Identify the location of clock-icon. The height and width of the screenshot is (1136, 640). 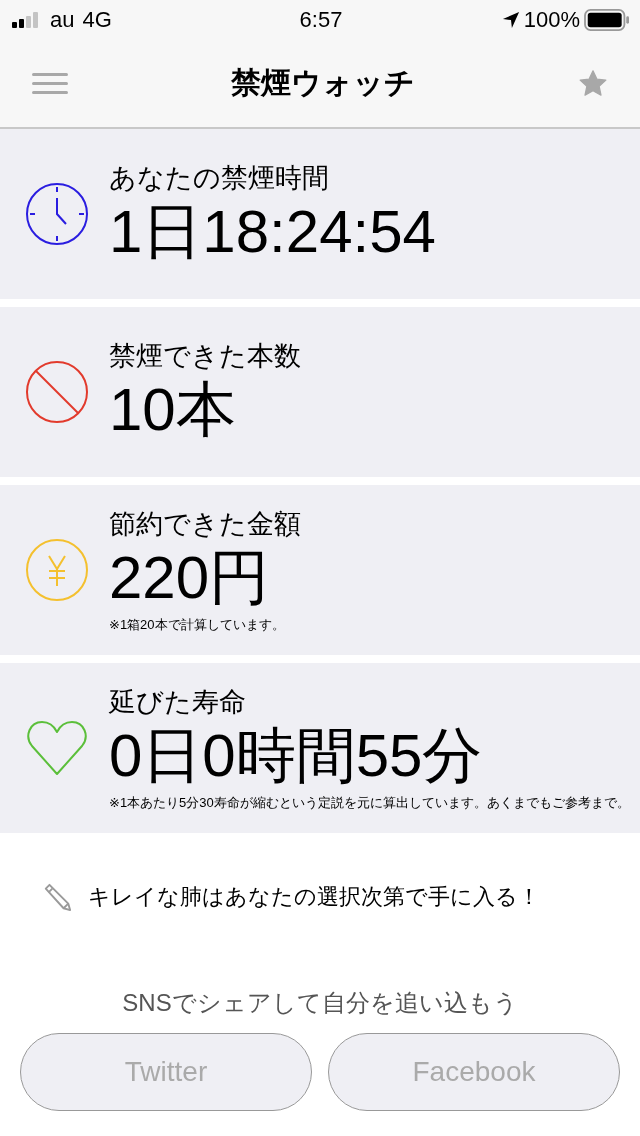
(57, 214).